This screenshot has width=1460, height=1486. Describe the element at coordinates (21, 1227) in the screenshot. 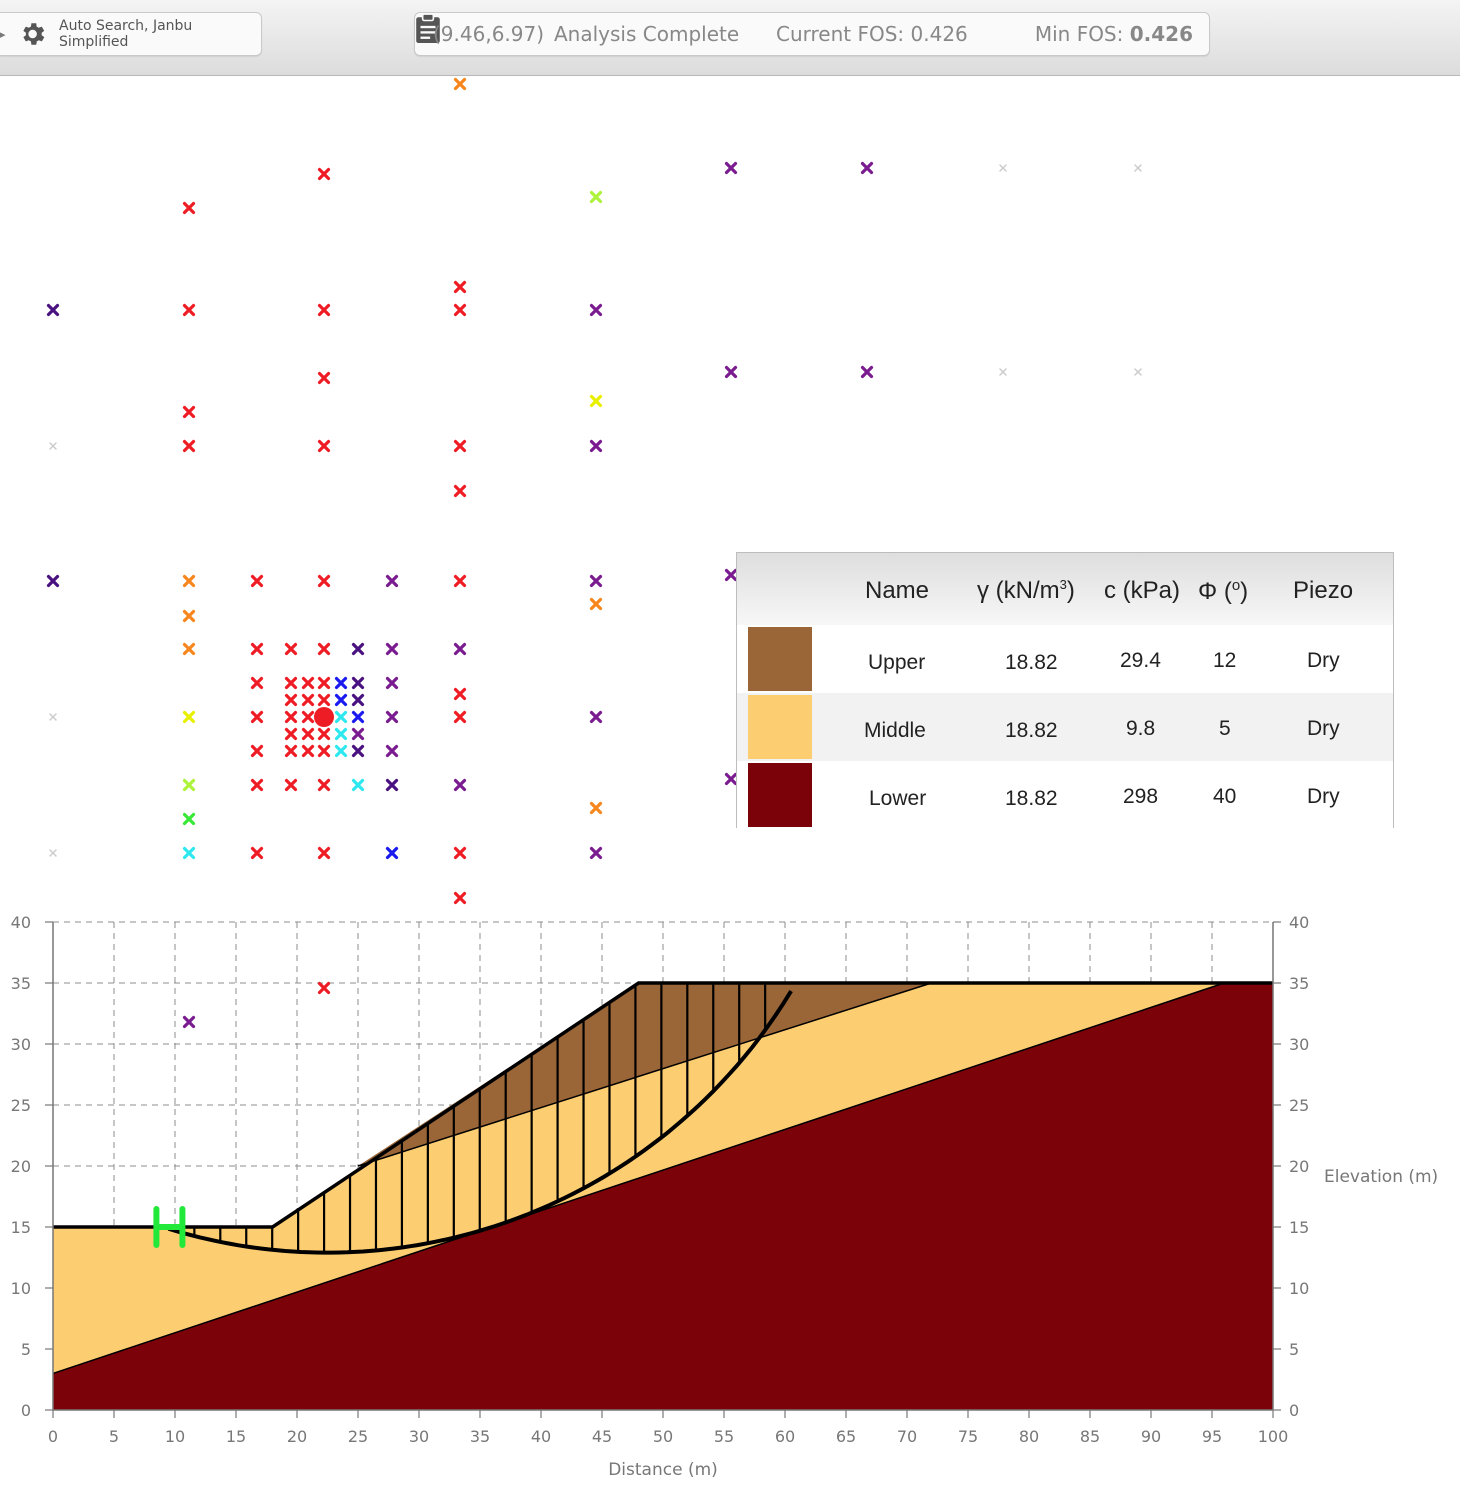

I see `y-tick-label-left: 15` at that location.